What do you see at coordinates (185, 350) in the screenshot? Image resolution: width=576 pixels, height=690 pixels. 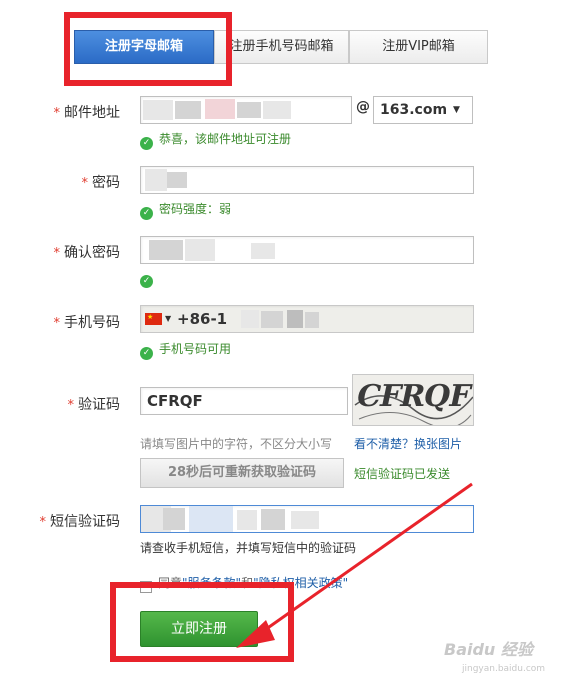 I see `phone-available-hint: ✓ 手机号码可用` at bounding box center [185, 350].